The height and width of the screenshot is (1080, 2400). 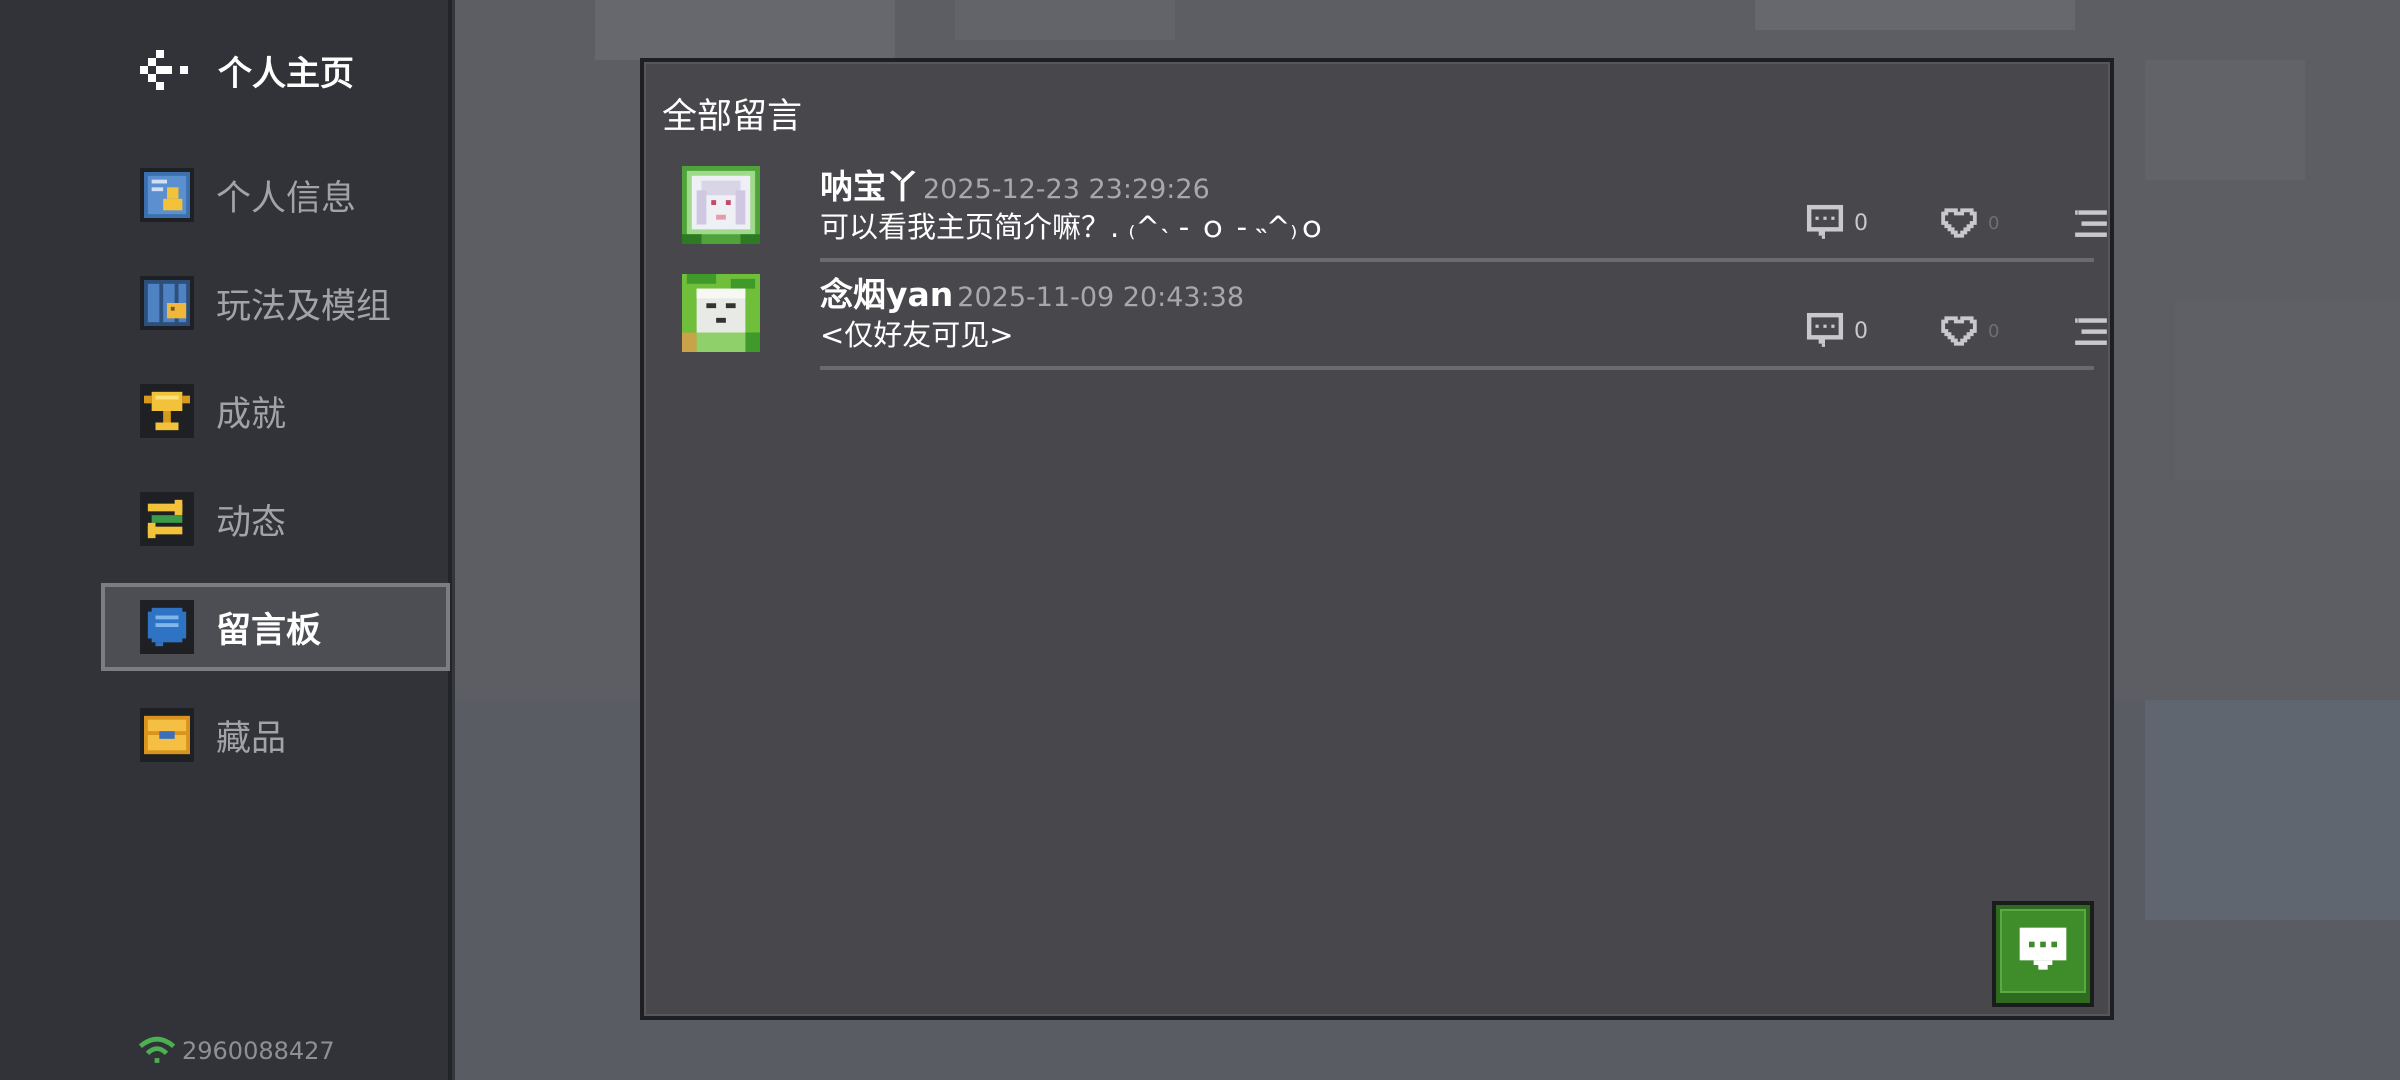 I want to click on back-button: 个人主页, so click(x=247, y=70).